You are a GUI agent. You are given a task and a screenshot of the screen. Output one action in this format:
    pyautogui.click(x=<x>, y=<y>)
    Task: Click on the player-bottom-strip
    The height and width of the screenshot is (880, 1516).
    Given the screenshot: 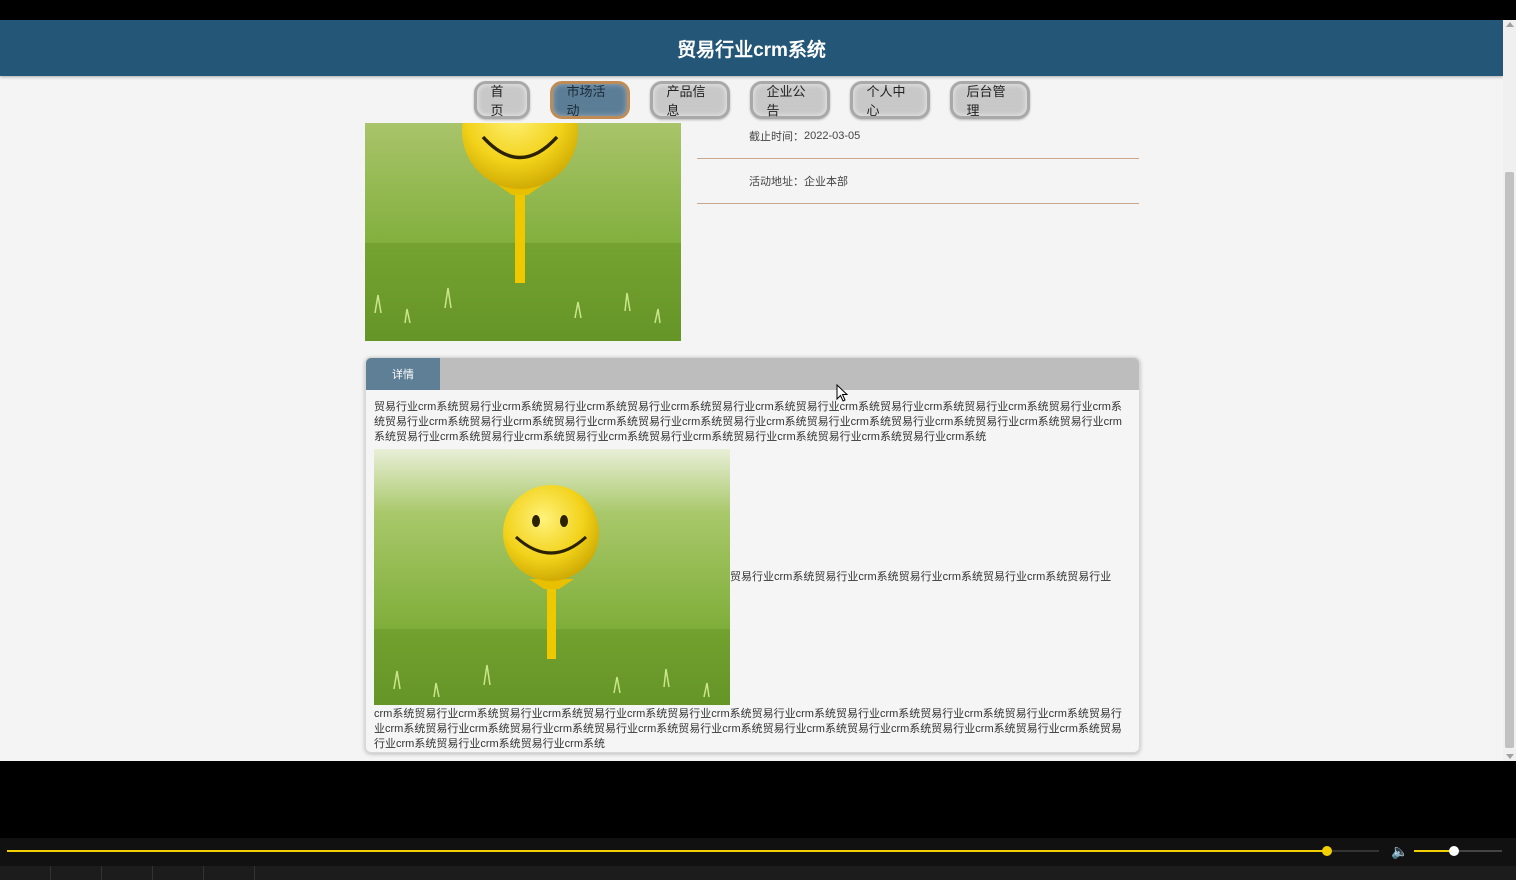 What is the action you would take?
    pyautogui.click(x=758, y=873)
    